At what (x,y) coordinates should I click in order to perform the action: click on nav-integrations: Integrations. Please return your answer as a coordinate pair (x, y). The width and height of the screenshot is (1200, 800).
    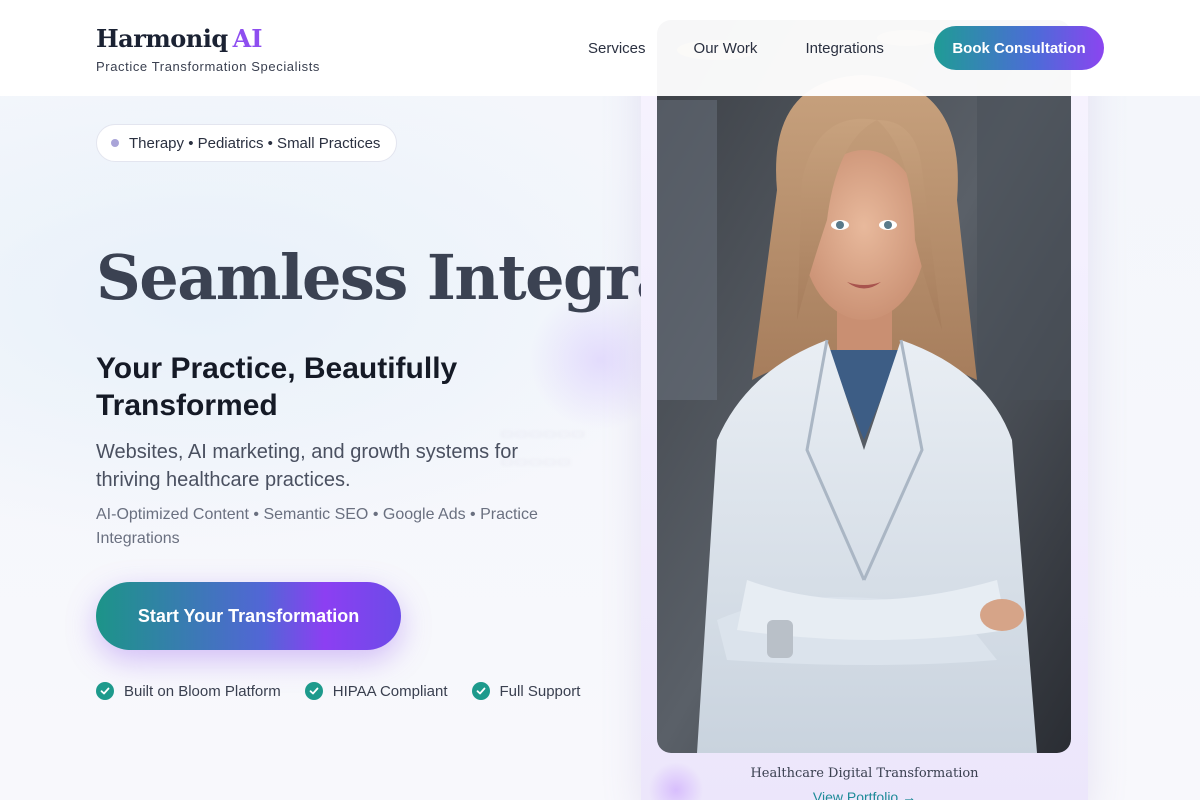
    Looking at the image, I should click on (844, 48).